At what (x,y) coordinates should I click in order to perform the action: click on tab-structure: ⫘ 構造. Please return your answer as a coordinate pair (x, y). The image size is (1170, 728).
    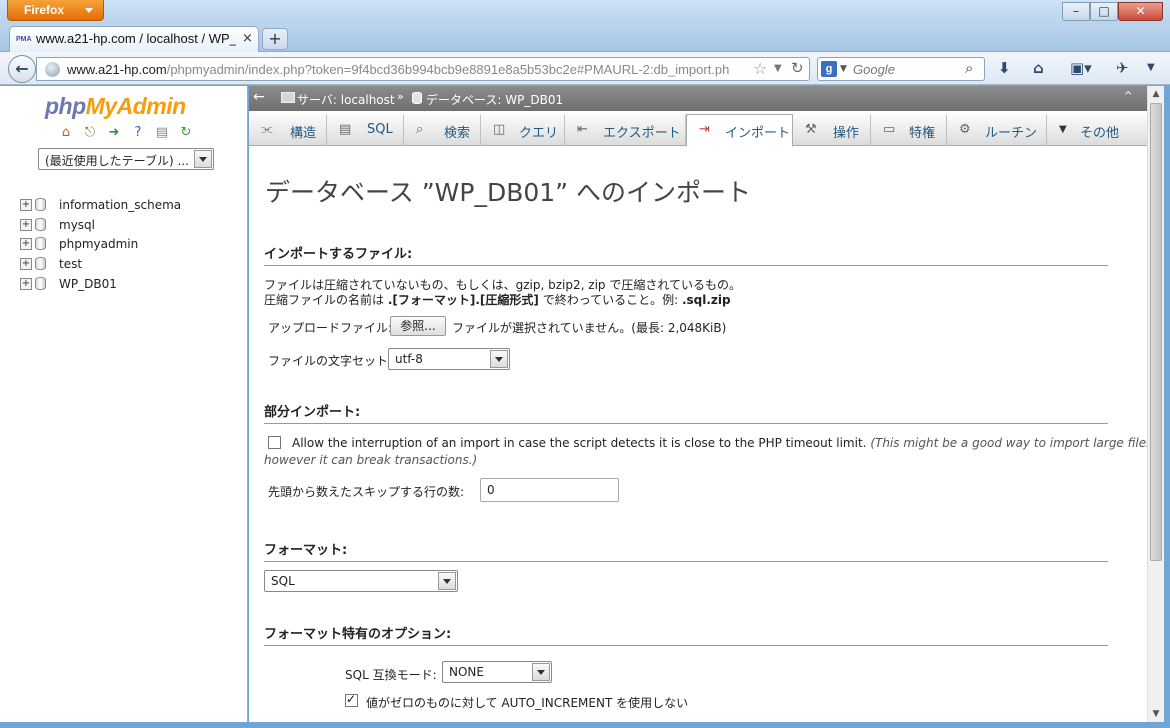
    Looking at the image, I should click on (288, 130).